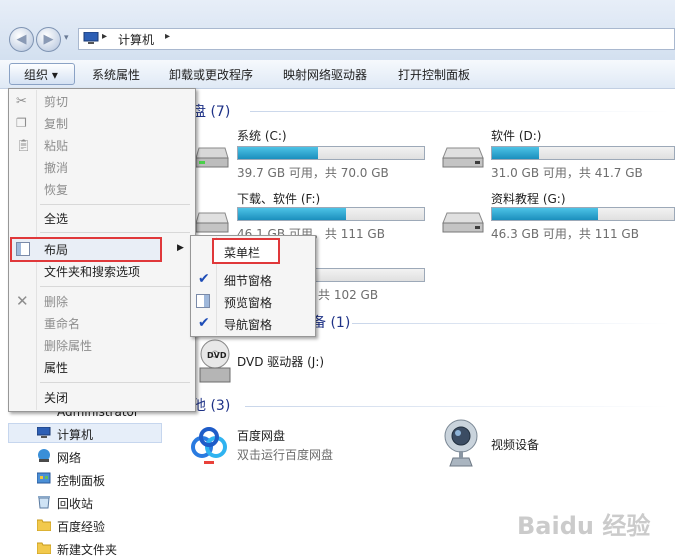 The height and width of the screenshot is (558, 675). Describe the element at coordinates (23, 250) in the screenshot. I see `layout-icon` at that location.